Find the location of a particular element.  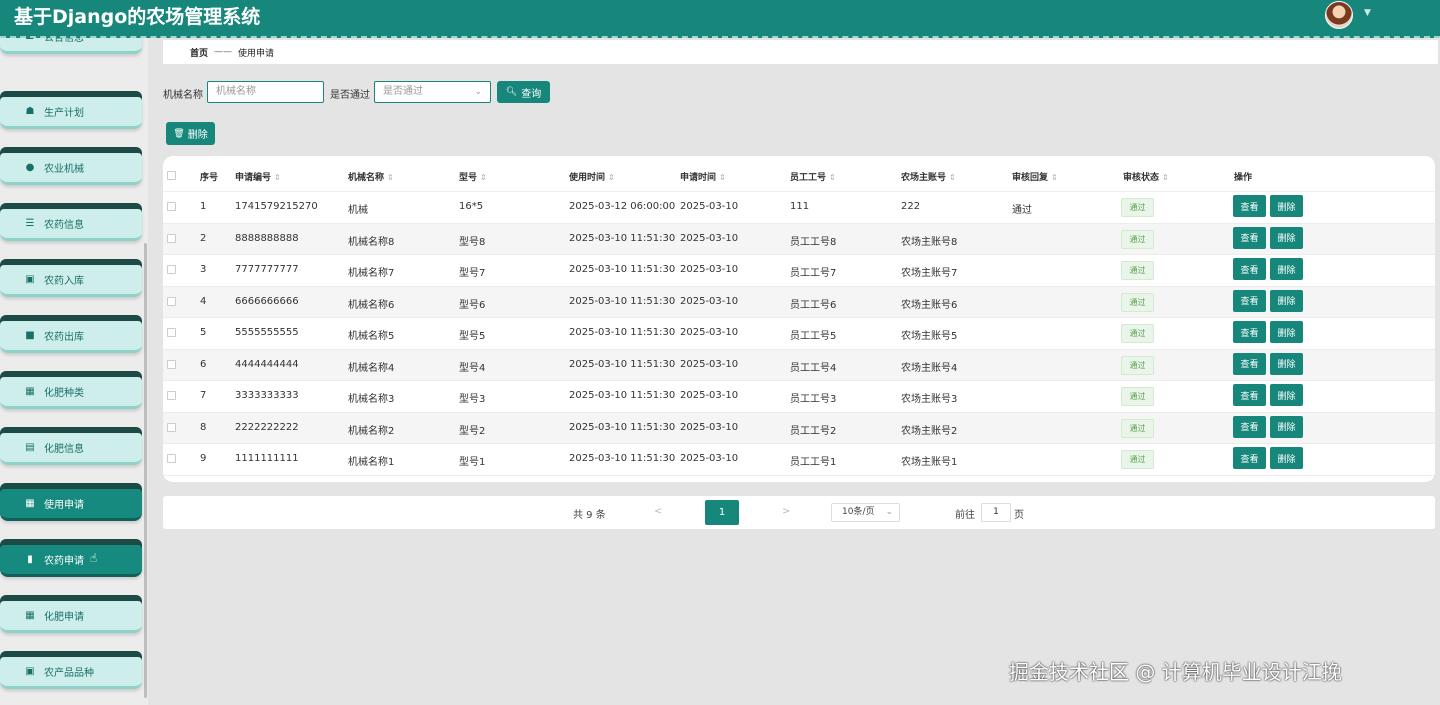

sidebar-item-card: ▦ 化肥种类 is located at coordinates (71, 393).